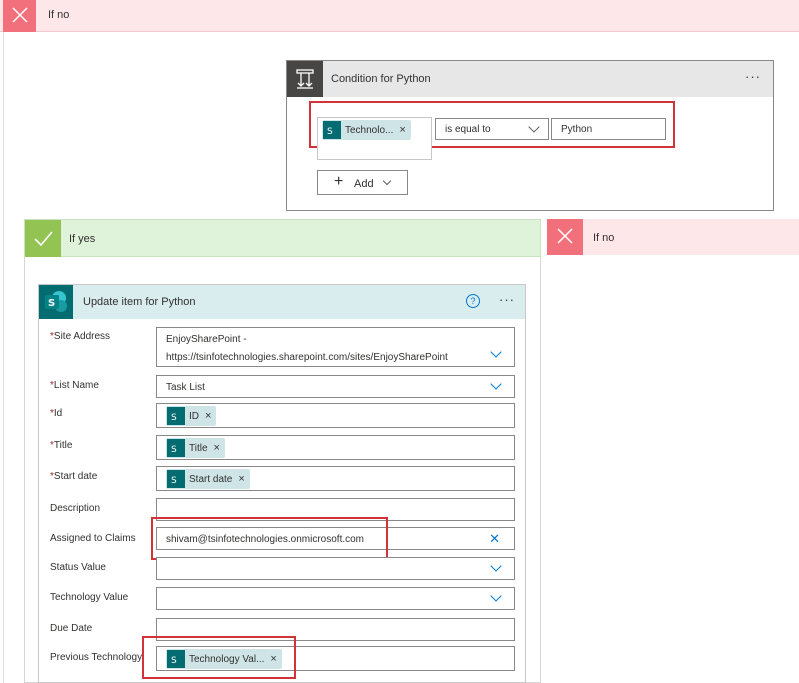  I want to click on action-title: Update item for Python, so click(139, 302).